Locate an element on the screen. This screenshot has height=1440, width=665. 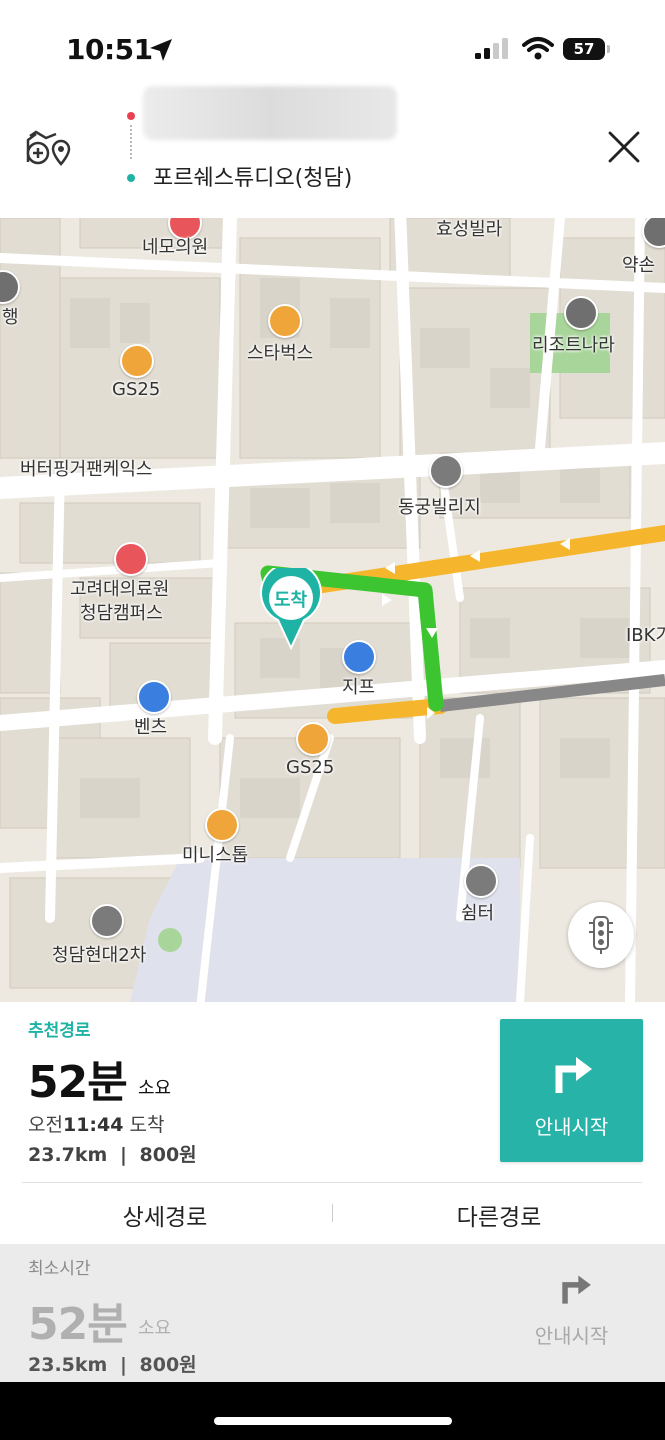
arrival-prefix: 오전 is located at coordinates (45, 1125).